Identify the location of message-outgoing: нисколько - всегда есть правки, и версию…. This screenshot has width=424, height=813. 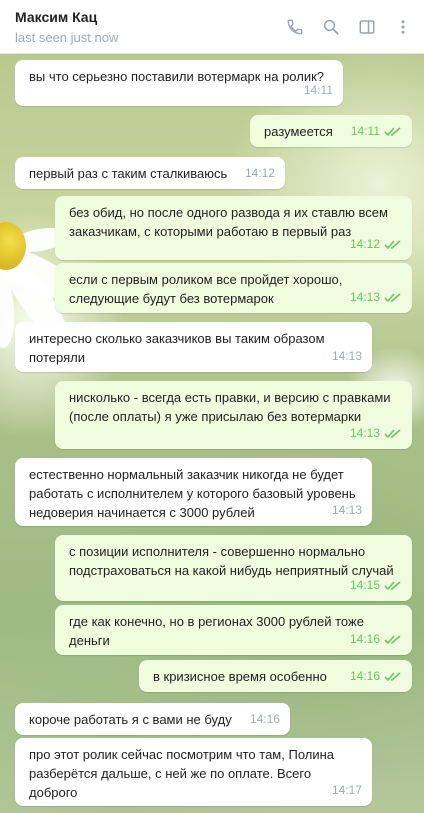
(233, 415).